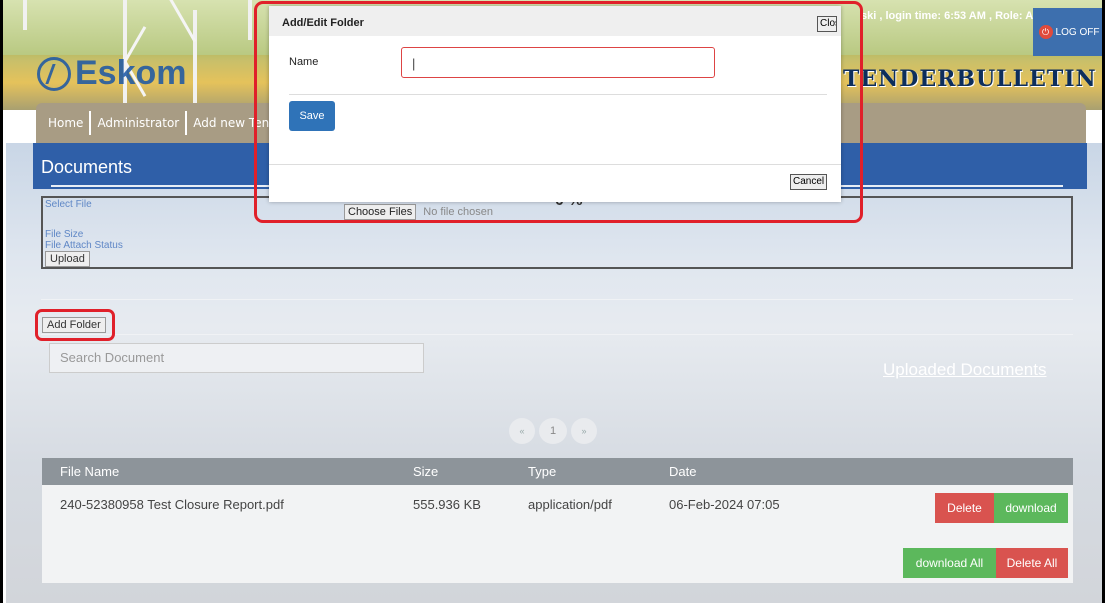  Describe the element at coordinates (139, 123) in the screenshot. I see `nav-administrator: Administrator` at that location.